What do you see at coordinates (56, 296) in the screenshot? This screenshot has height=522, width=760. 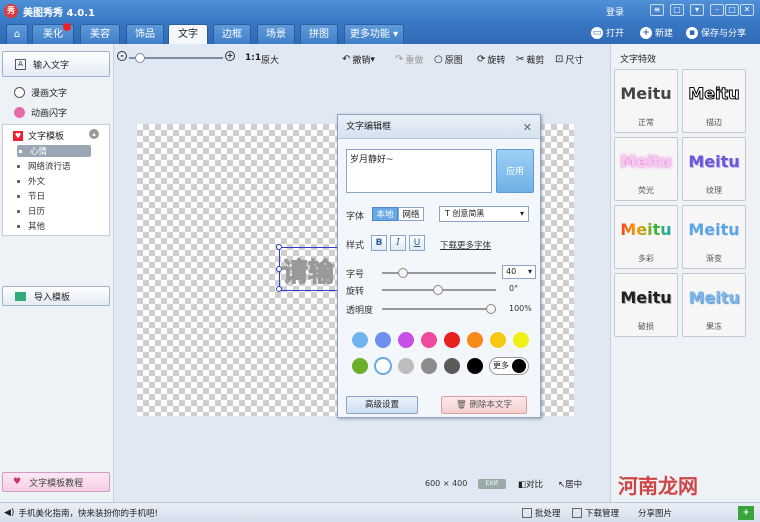 I see `import-template-button: 导入模板` at bounding box center [56, 296].